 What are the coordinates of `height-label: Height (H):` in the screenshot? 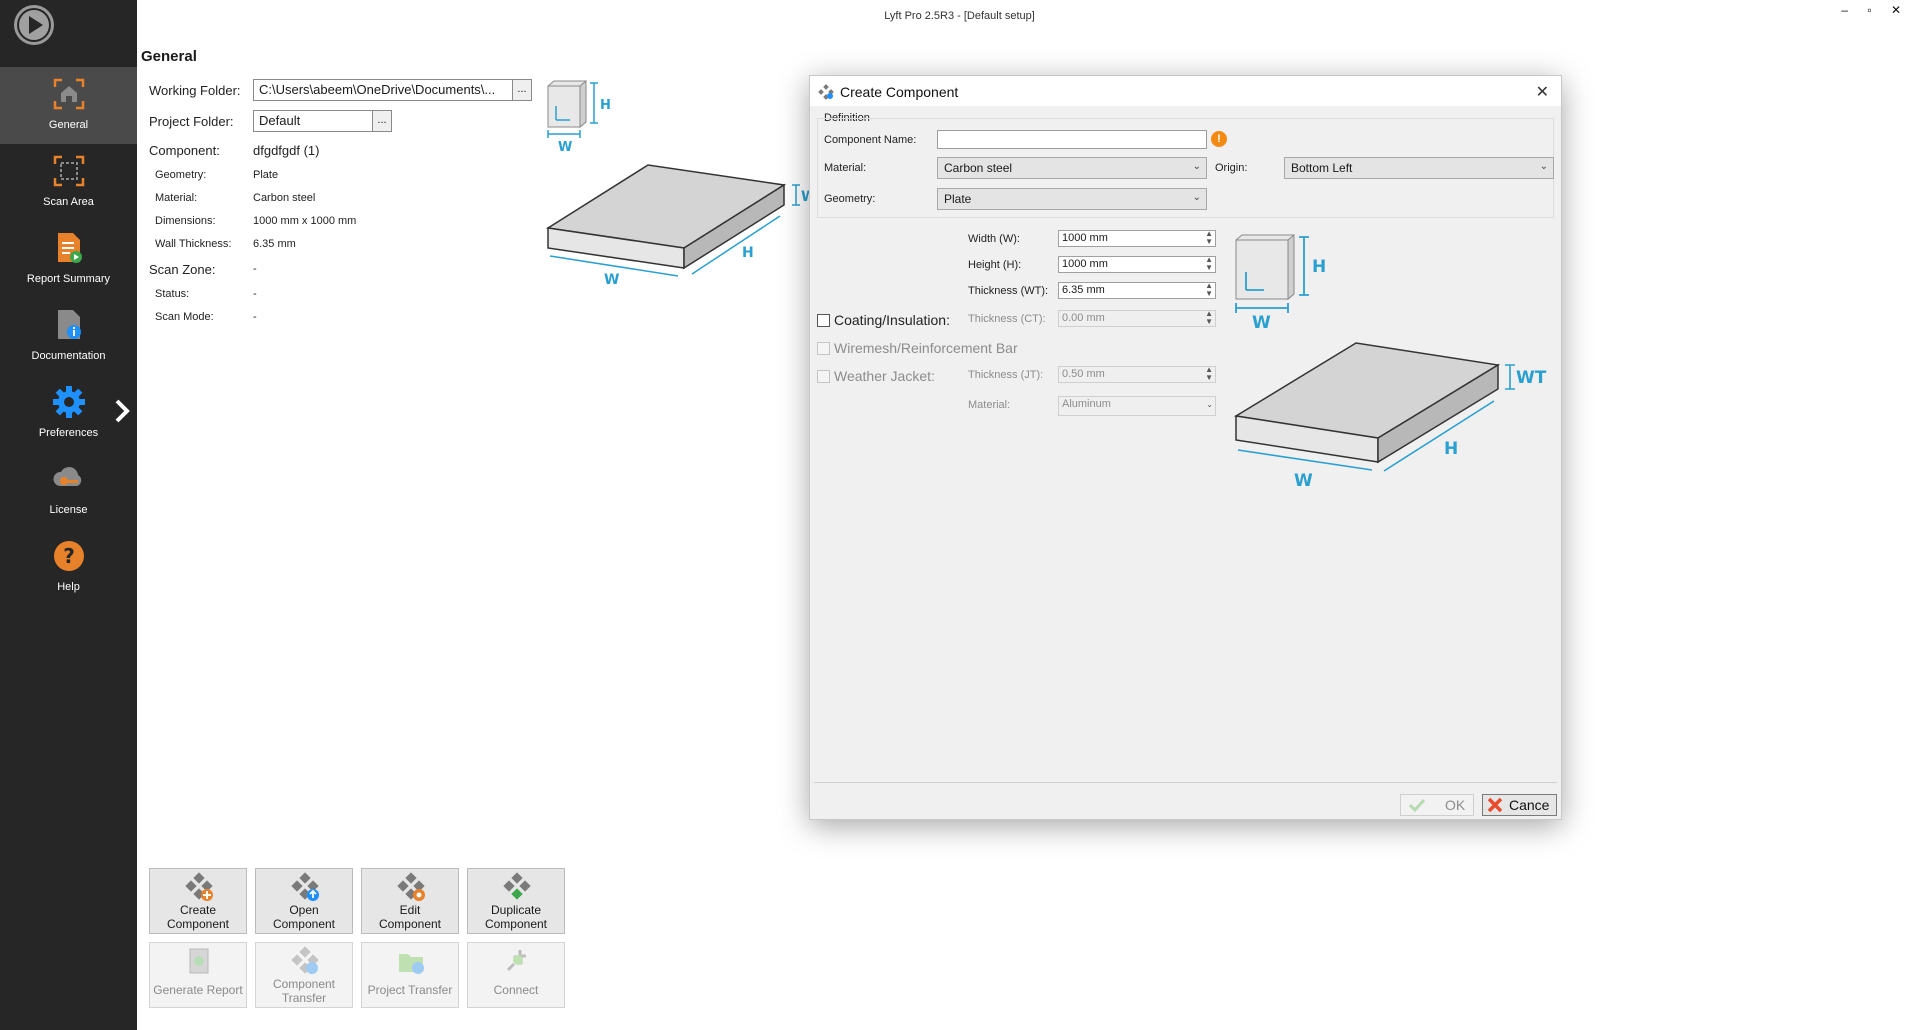 It's located at (995, 265).